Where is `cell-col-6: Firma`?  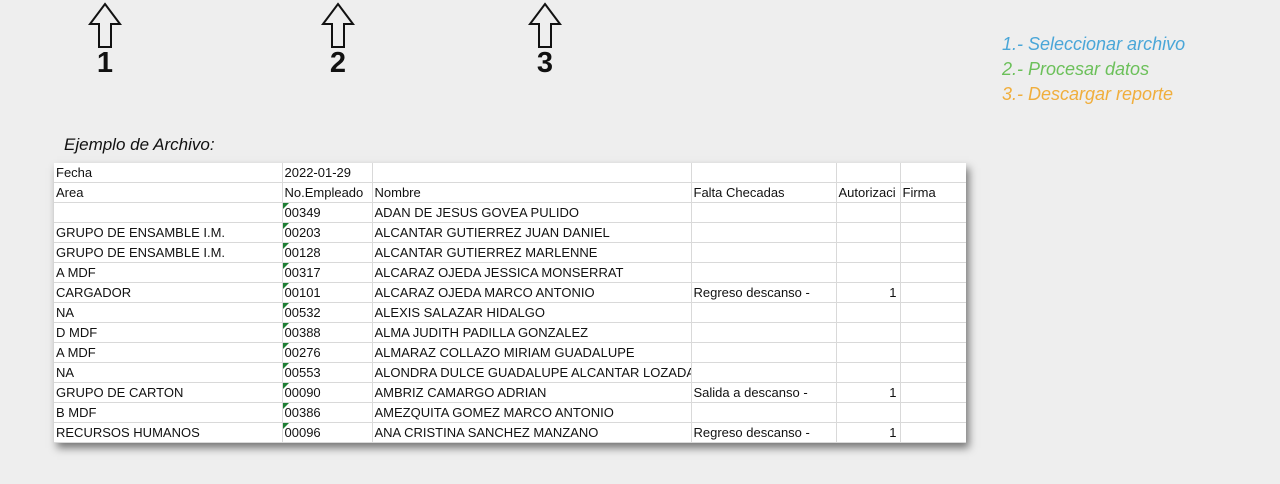
cell-col-6: Firma is located at coordinates (933, 192).